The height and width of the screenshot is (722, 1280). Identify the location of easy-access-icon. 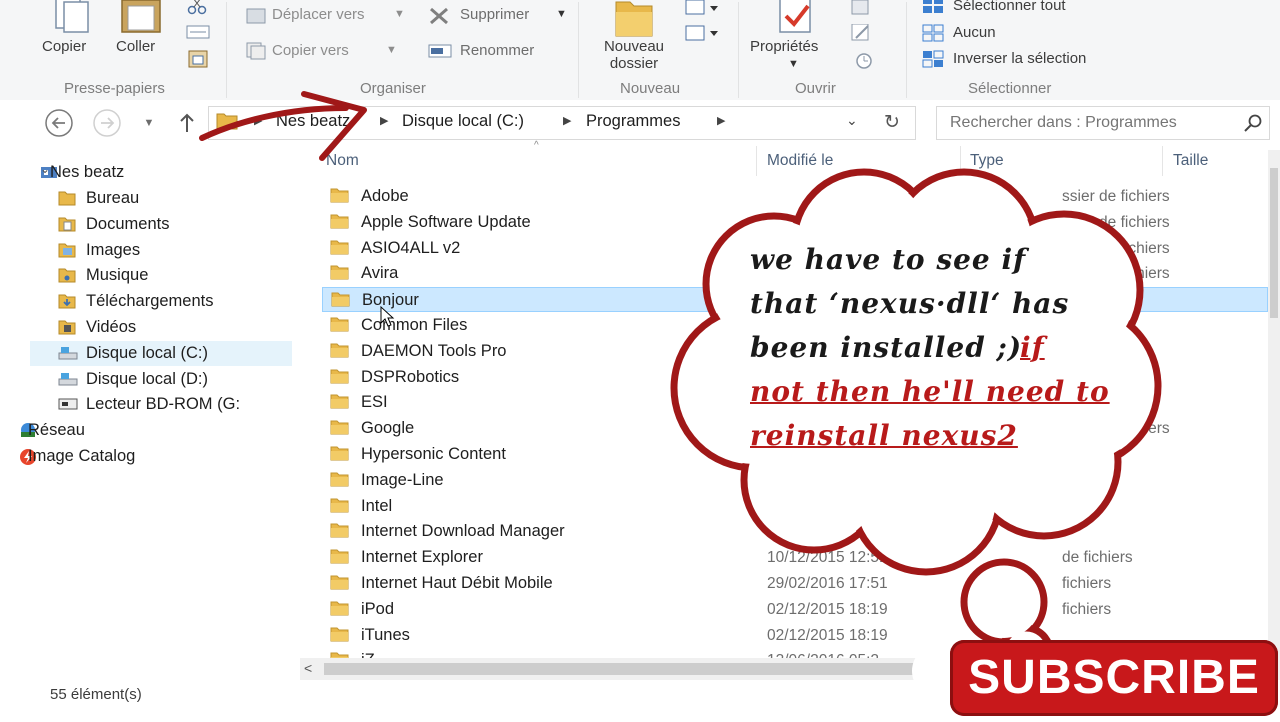
(702, 33).